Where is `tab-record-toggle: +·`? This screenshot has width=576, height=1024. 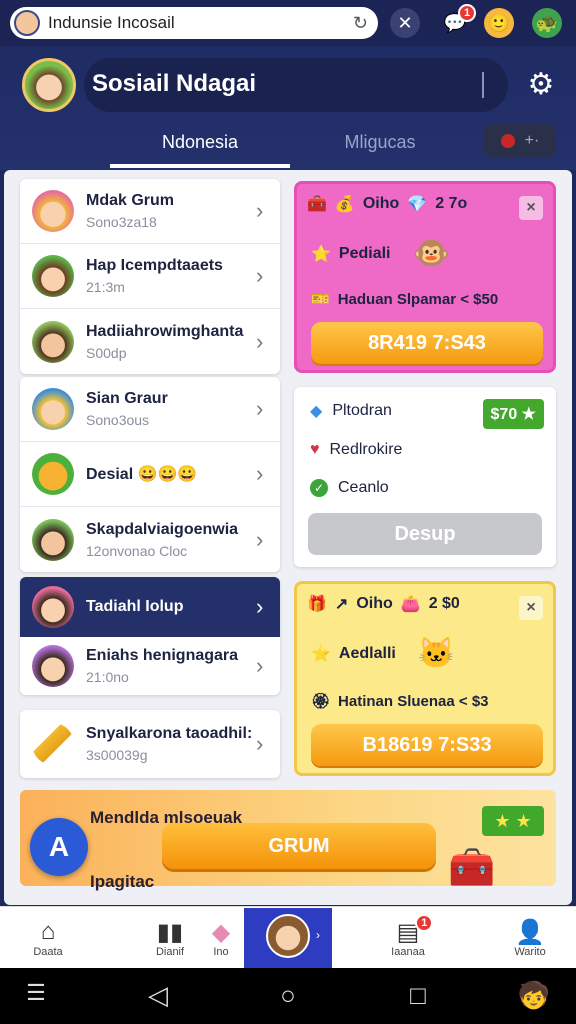 tab-record-toggle: +· is located at coordinates (520, 141).